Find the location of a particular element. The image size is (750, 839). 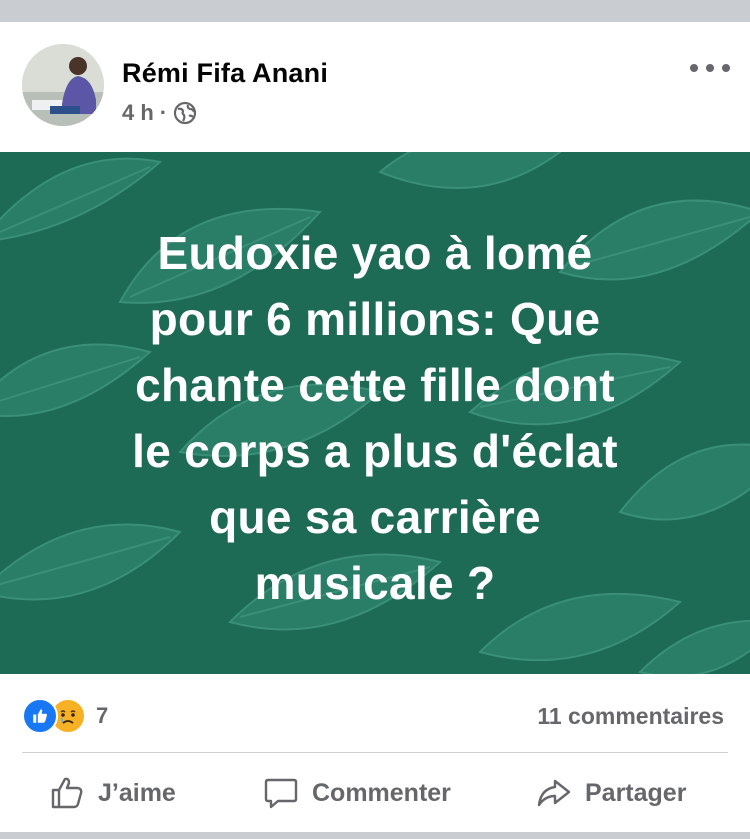

like-button: J’aime is located at coordinates (112, 793).